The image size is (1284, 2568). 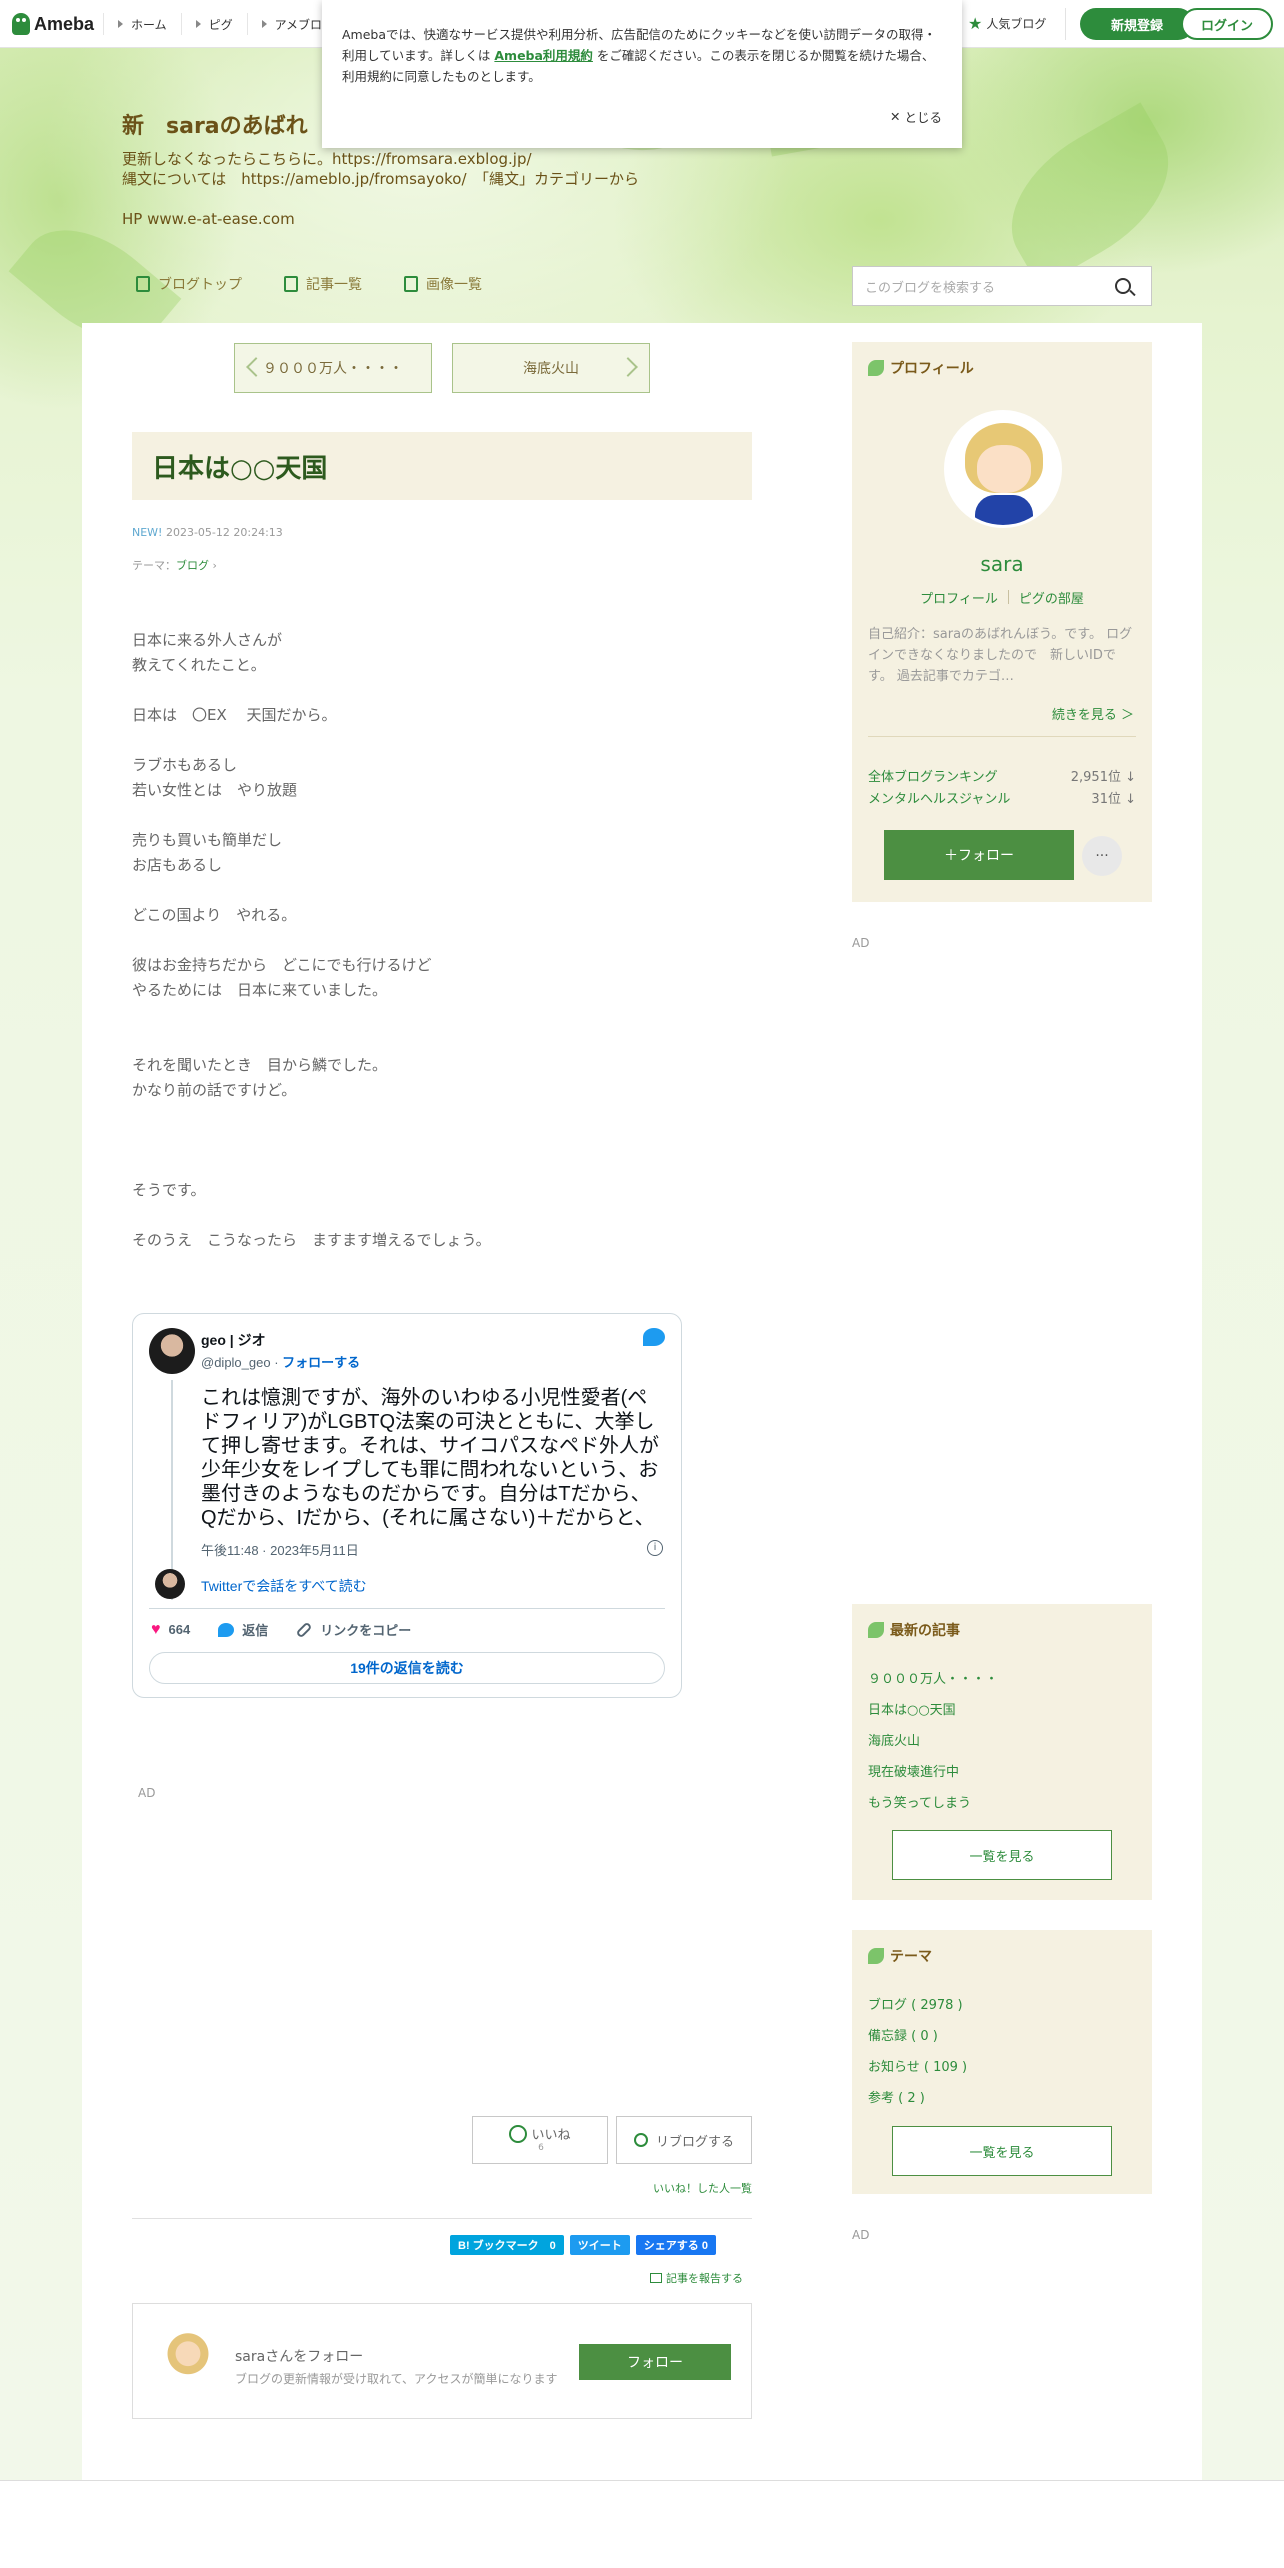 What do you see at coordinates (214, 1090) in the screenshot?
I see `body-line: かなり前の話ですけど。` at bounding box center [214, 1090].